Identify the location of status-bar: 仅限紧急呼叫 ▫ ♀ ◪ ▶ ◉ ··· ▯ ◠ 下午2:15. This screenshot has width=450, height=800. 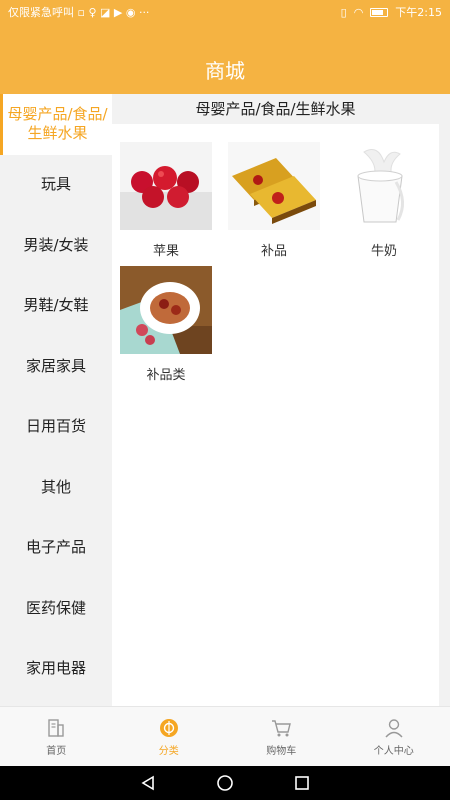
(225, 12).